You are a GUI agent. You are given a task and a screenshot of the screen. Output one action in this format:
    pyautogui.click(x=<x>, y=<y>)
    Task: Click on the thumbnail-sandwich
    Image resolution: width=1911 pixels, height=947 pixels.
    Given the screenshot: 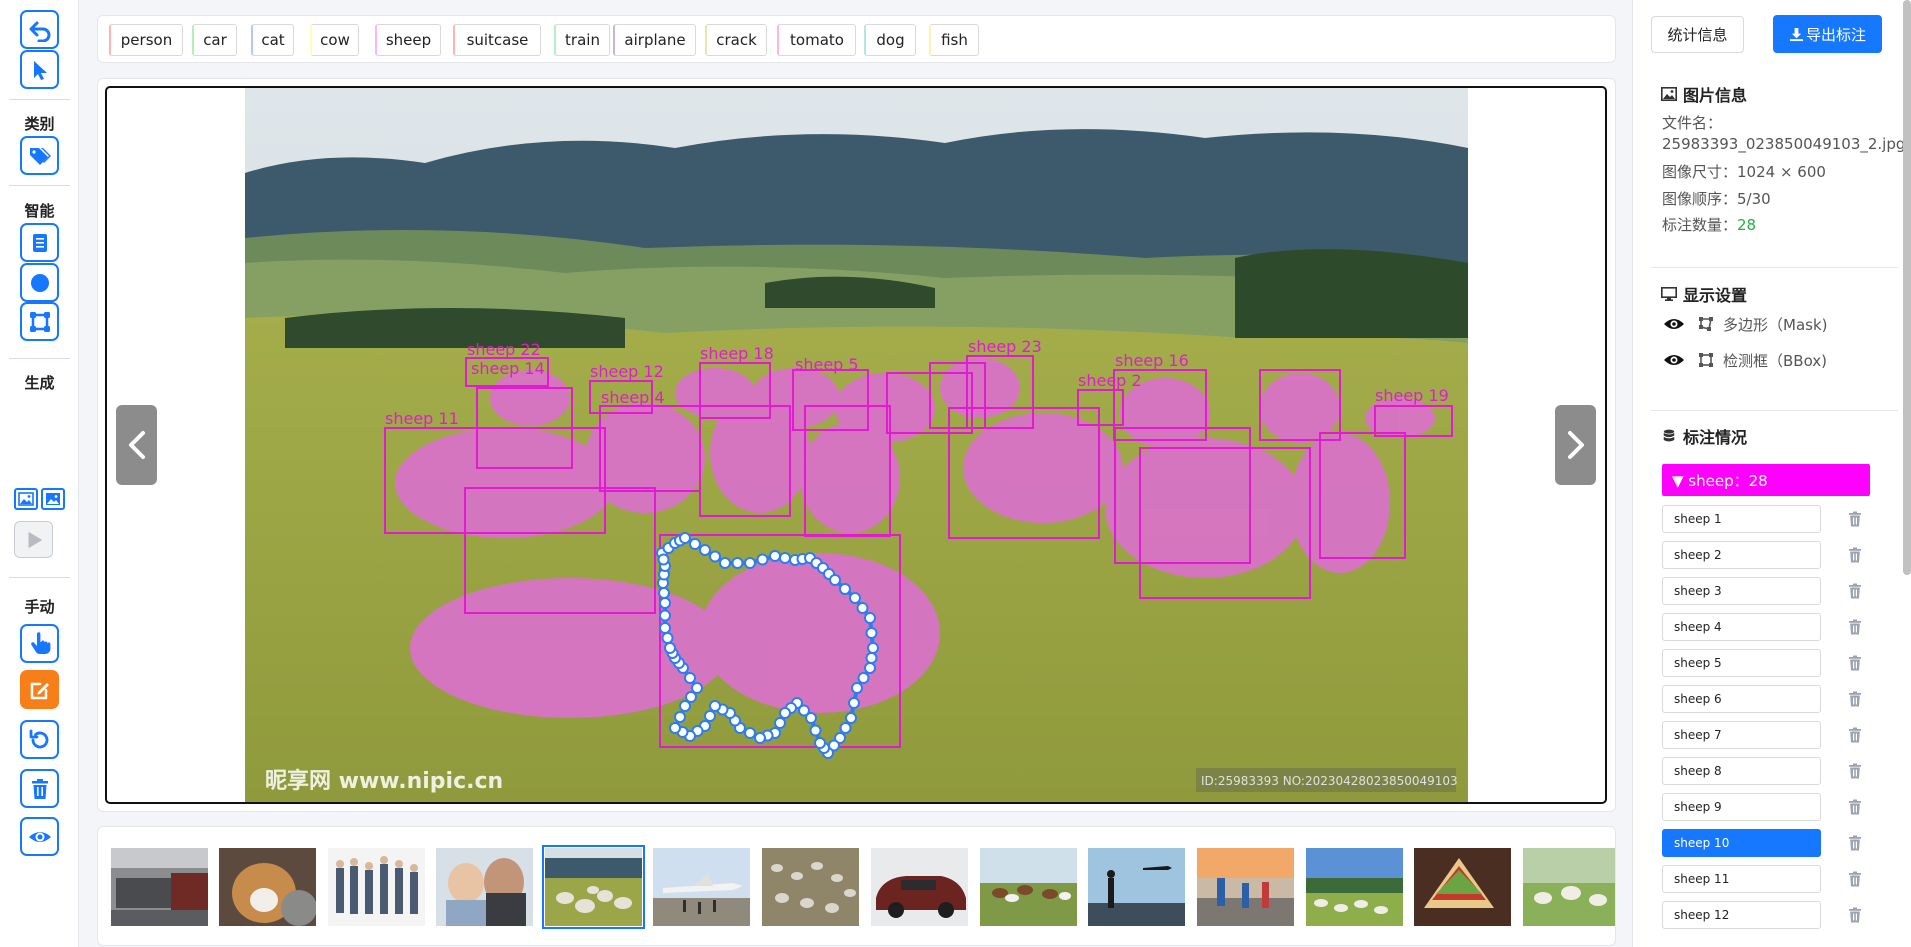 What is the action you would take?
    pyautogui.click(x=1462, y=887)
    